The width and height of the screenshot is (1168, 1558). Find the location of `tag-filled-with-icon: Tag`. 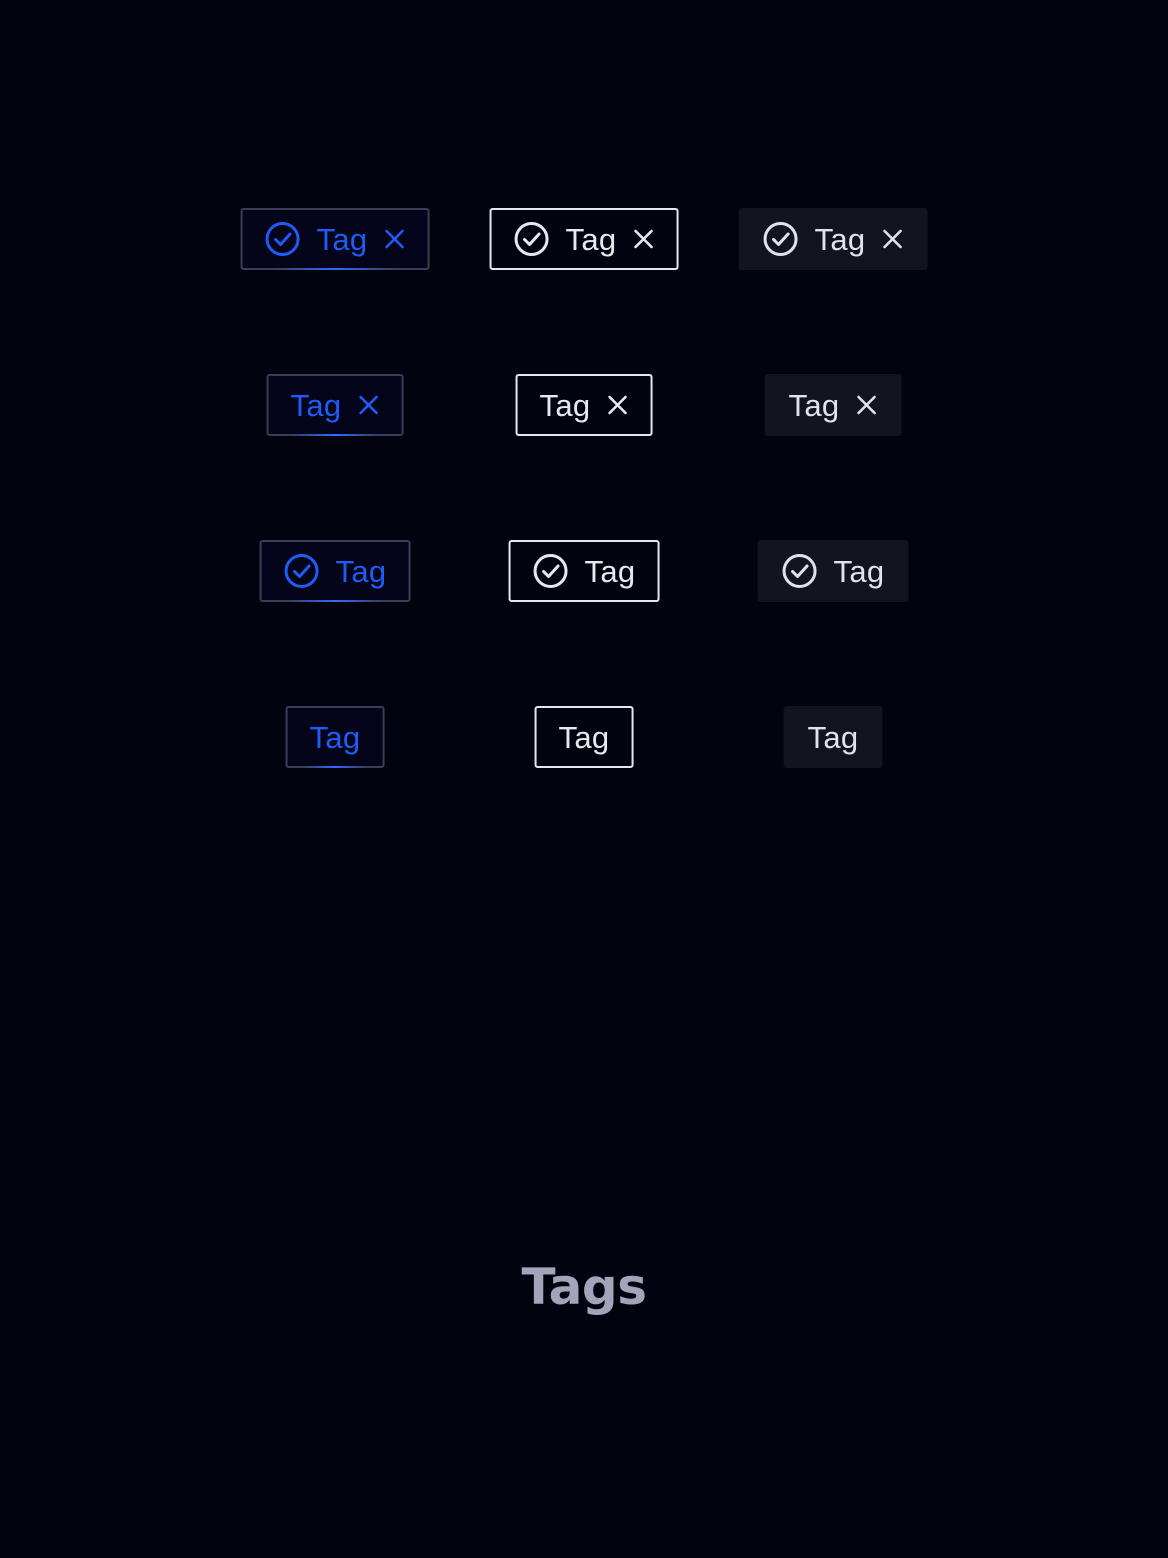

tag-filled-with-icon: Tag is located at coordinates (833, 571).